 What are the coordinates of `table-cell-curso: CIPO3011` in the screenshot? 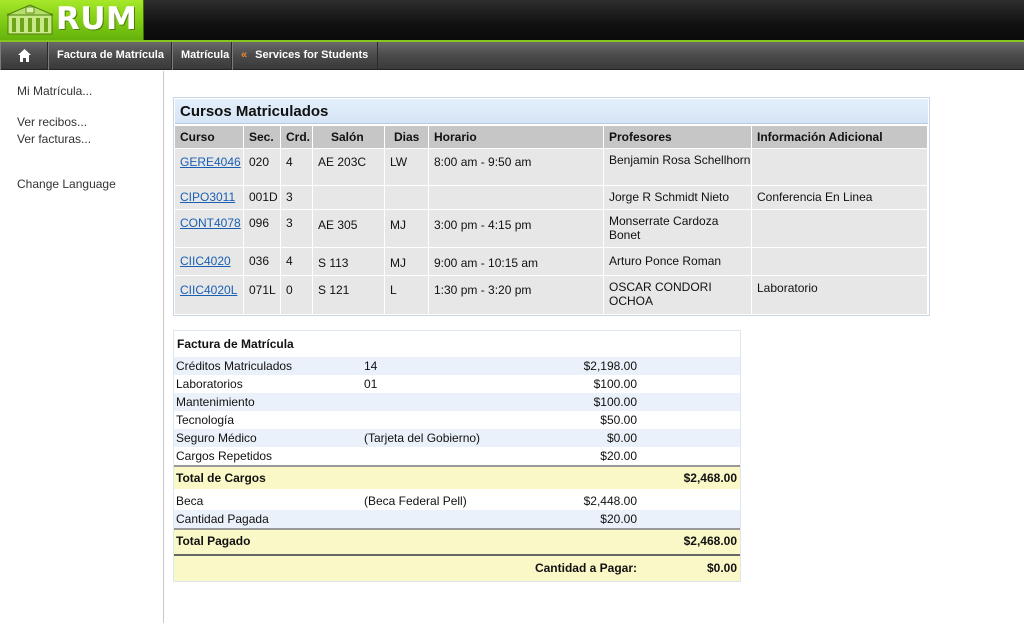 It's located at (209, 197).